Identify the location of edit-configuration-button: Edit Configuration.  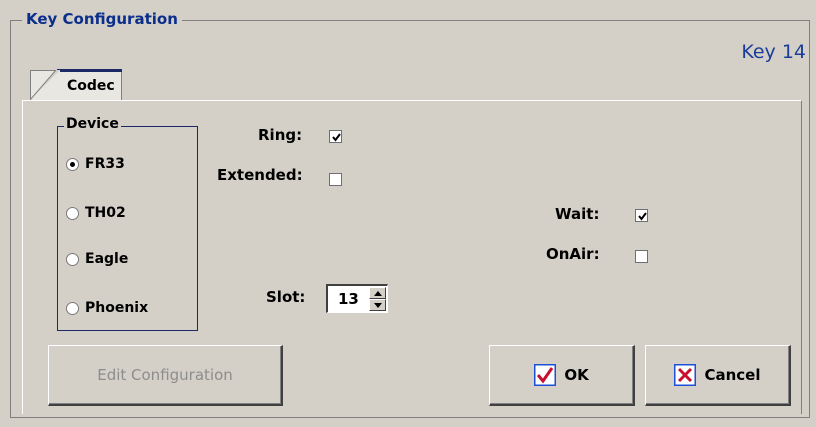
(165, 375).